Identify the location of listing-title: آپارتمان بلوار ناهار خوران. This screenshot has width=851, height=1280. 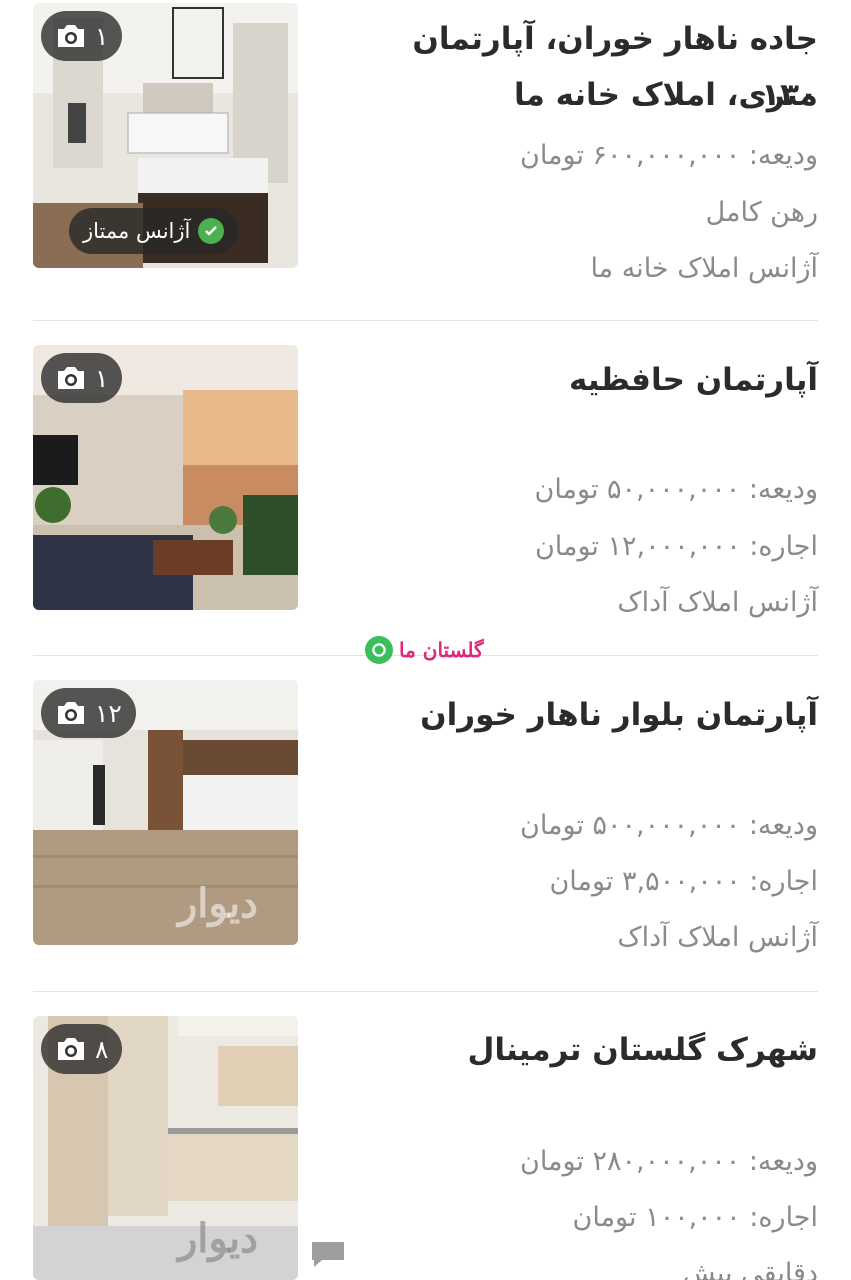
(619, 715).